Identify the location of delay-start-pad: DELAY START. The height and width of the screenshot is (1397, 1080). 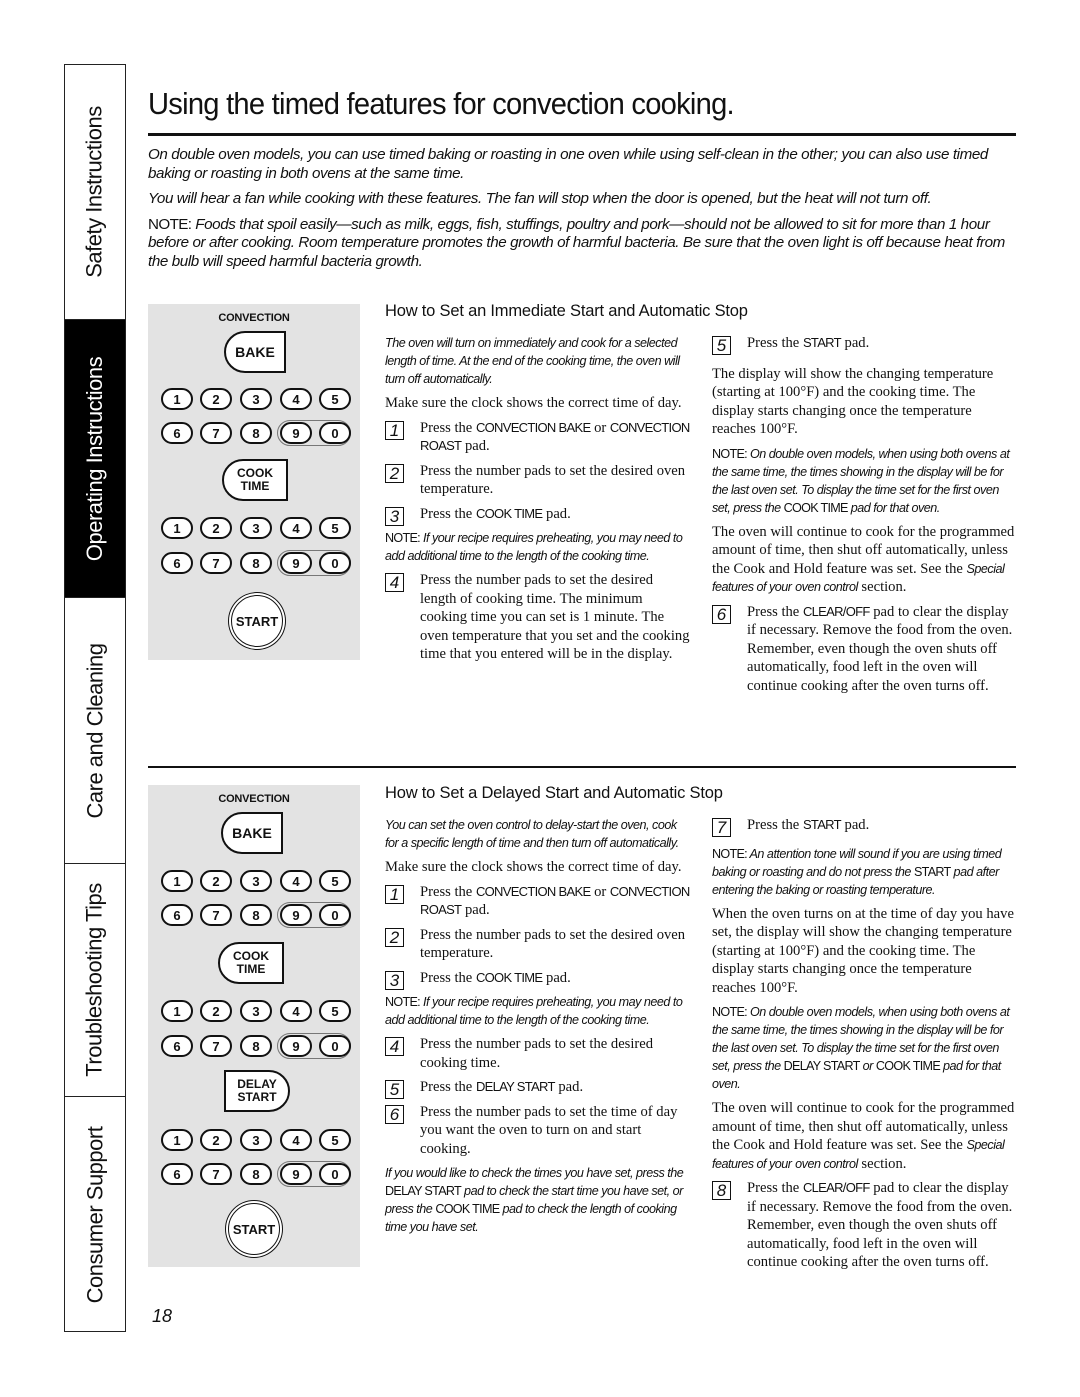
(257, 1091).